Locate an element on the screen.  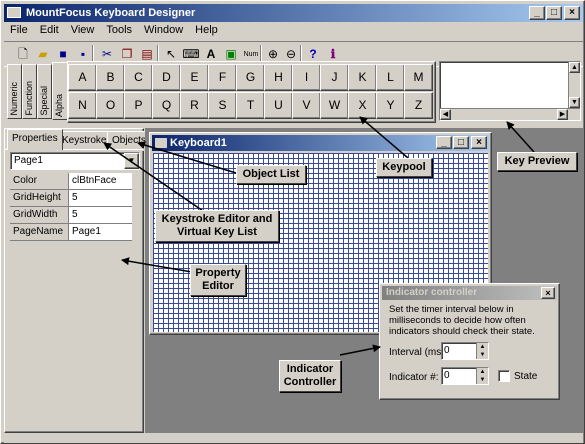
key-l: L is located at coordinates (390, 77).